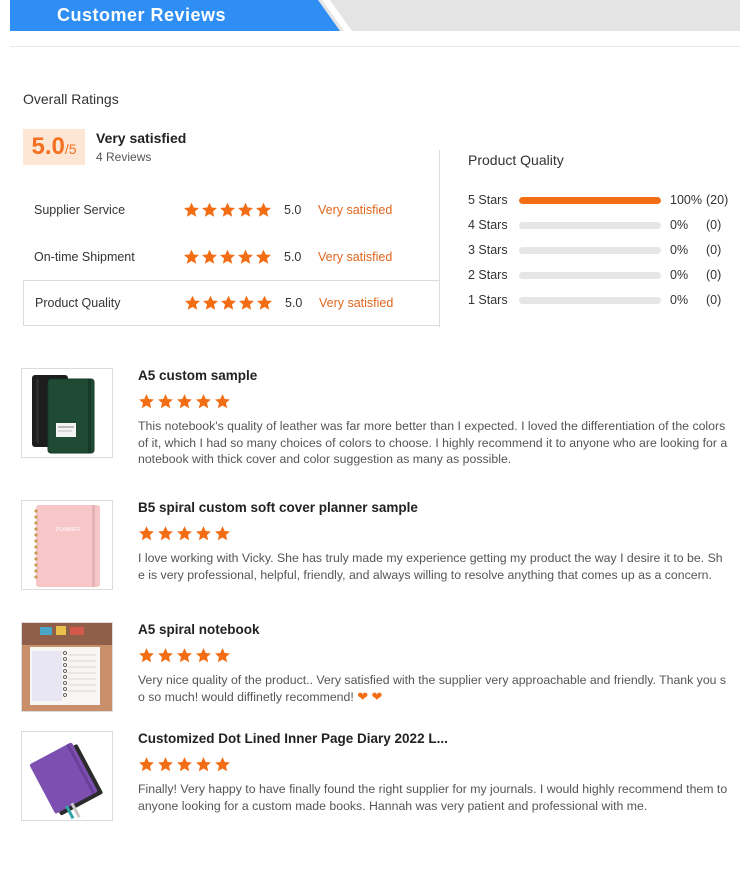  What do you see at coordinates (375, 15) in the screenshot?
I see `section-header-banner: Customer Reviews` at bounding box center [375, 15].